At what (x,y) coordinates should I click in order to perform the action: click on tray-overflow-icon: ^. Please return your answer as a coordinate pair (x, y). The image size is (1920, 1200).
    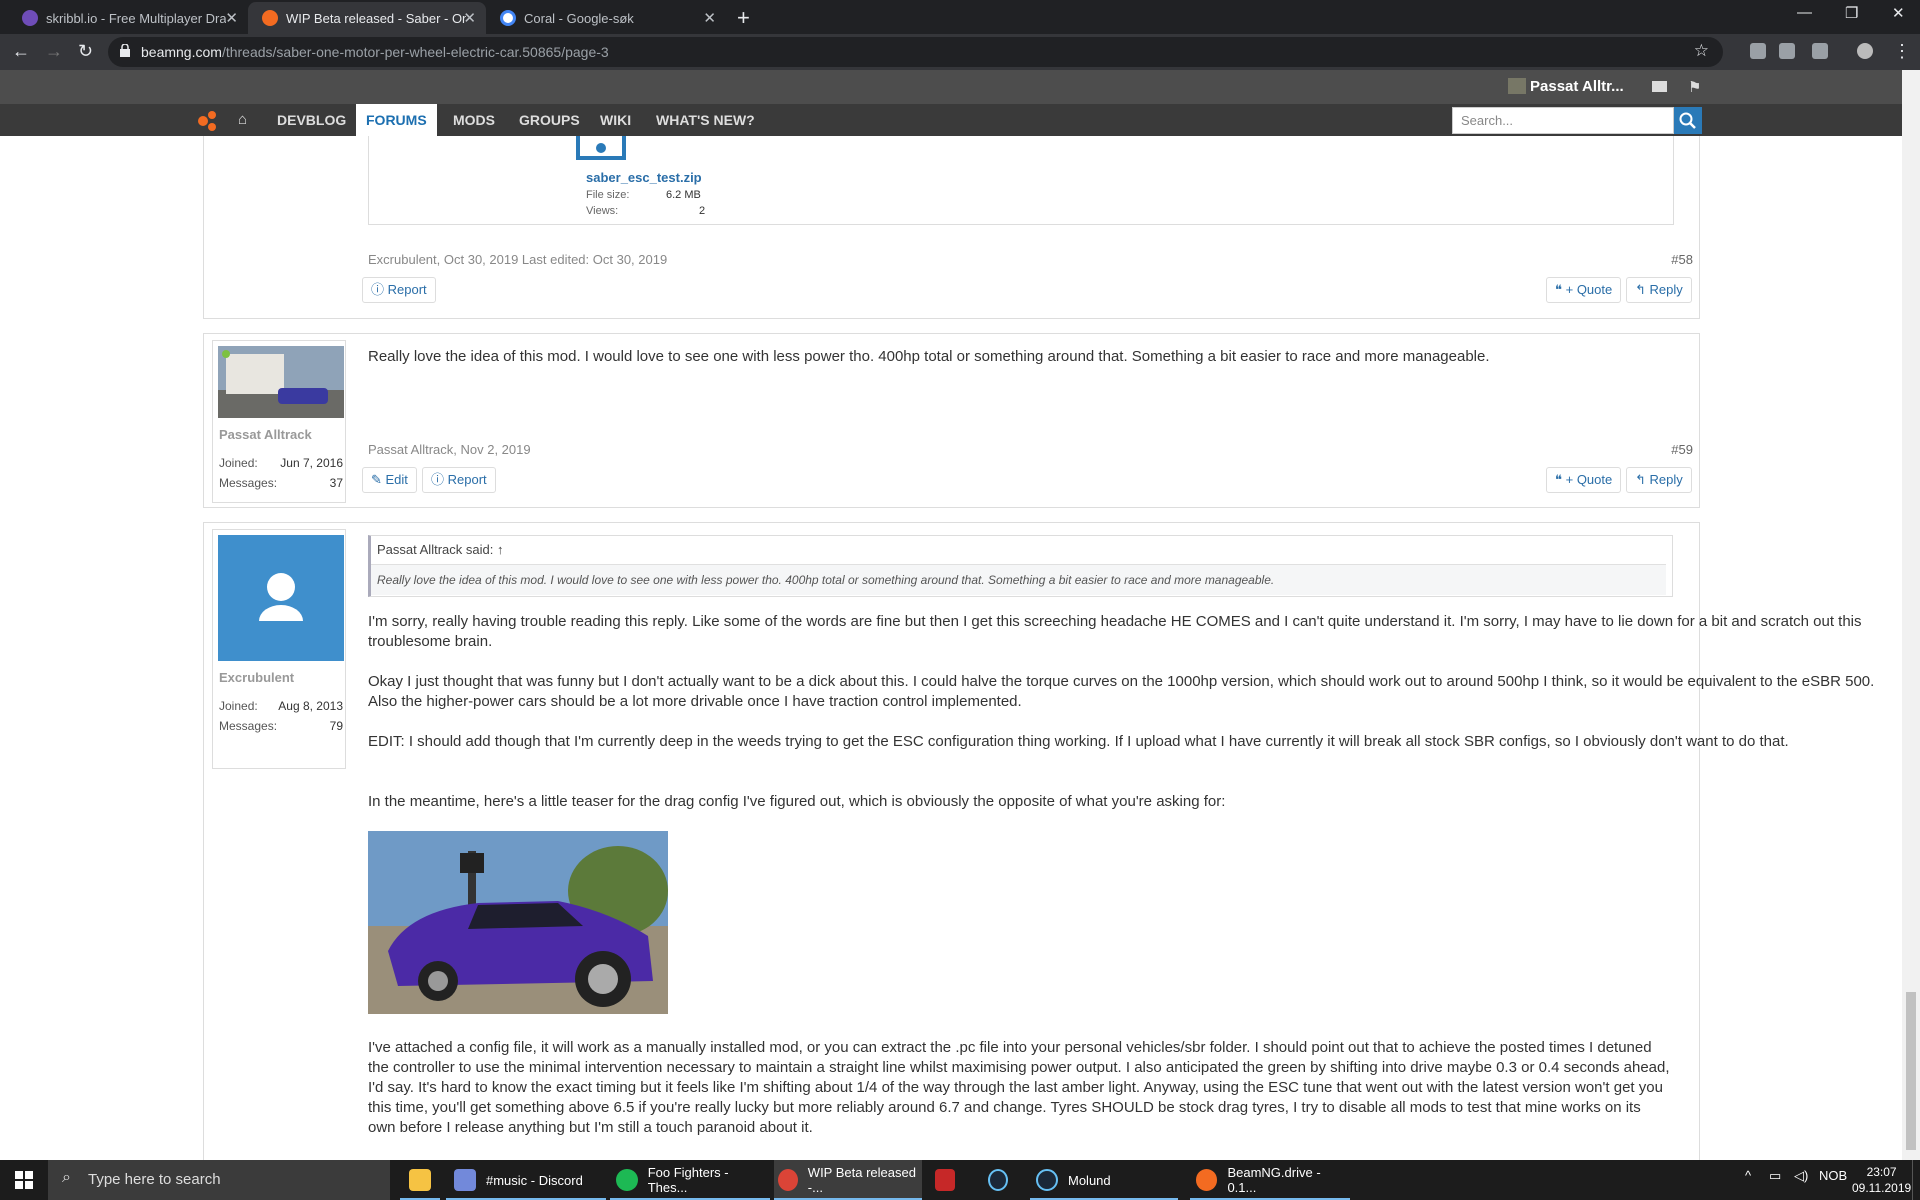
    Looking at the image, I should click on (1748, 1175).